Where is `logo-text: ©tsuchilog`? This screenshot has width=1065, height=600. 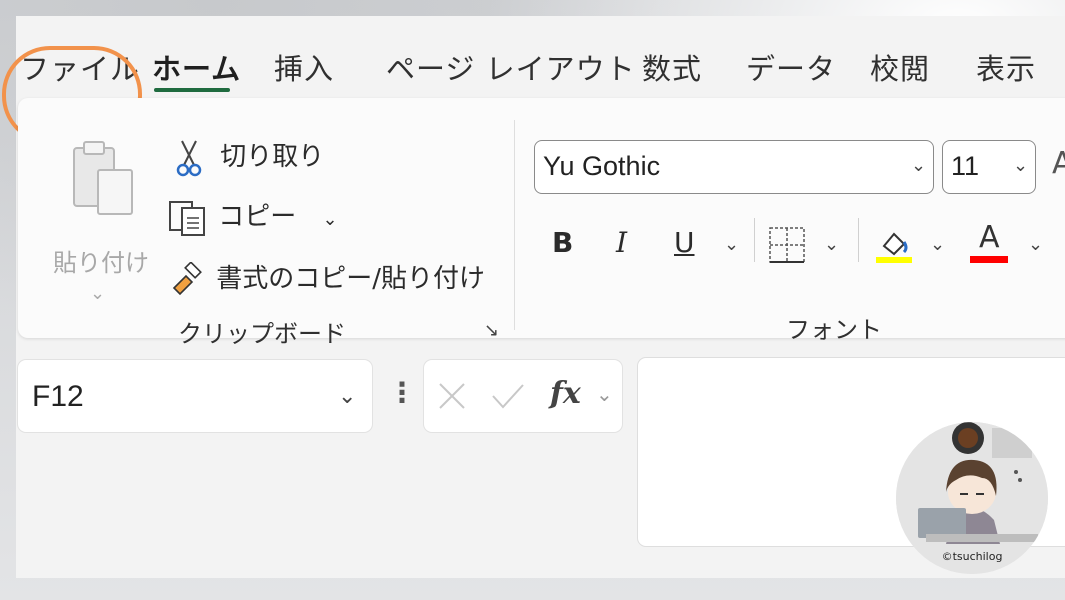
logo-text: ©tsuchilog is located at coordinates (972, 556).